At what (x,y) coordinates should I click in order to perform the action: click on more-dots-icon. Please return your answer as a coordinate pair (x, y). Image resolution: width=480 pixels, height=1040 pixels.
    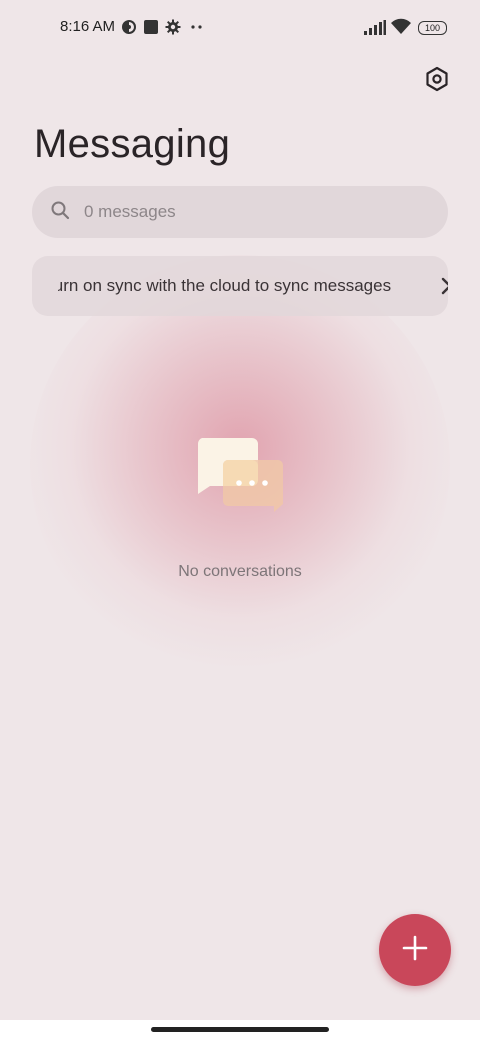
    Looking at the image, I should click on (197, 29).